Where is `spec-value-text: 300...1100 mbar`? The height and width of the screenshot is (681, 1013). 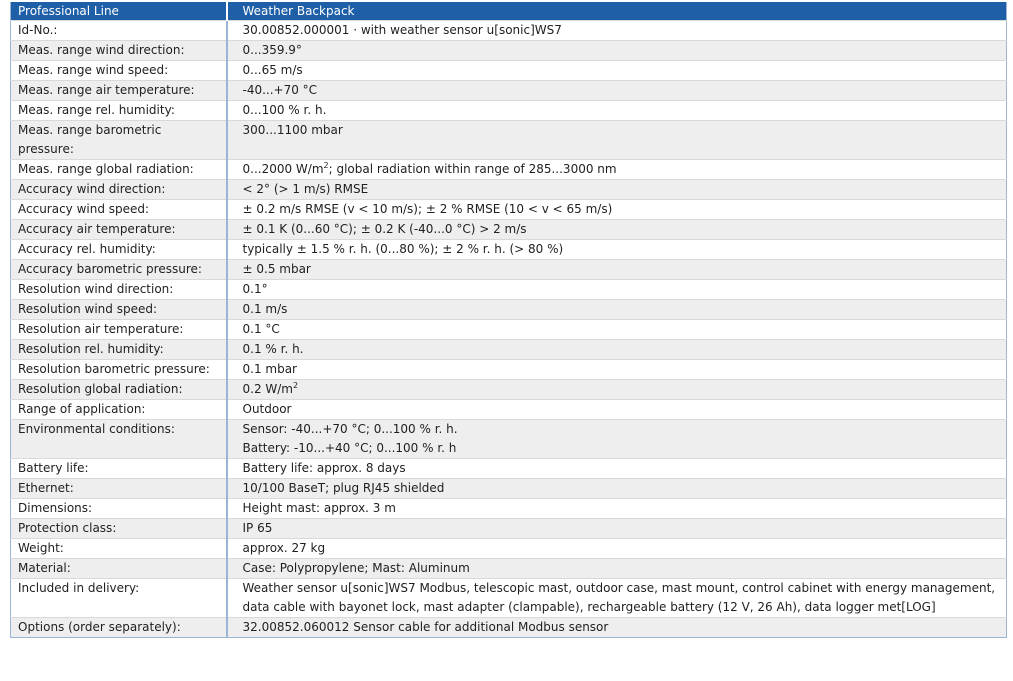
spec-value-text: 300...1100 mbar is located at coordinates (292, 130).